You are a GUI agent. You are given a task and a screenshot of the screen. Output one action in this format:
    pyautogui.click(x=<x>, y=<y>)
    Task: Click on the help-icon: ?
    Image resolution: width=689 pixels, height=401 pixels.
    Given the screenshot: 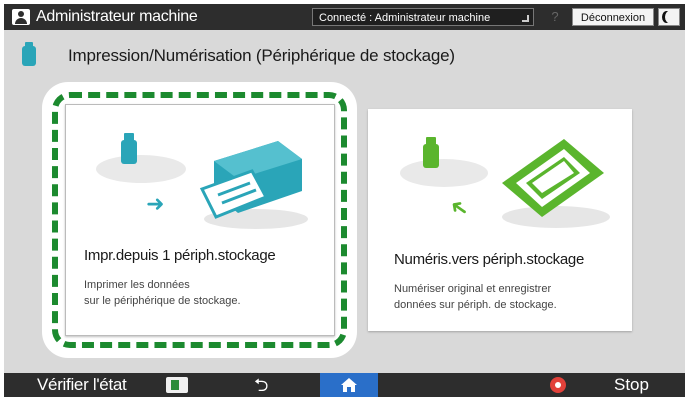 What is the action you would take?
    pyautogui.click(x=555, y=17)
    